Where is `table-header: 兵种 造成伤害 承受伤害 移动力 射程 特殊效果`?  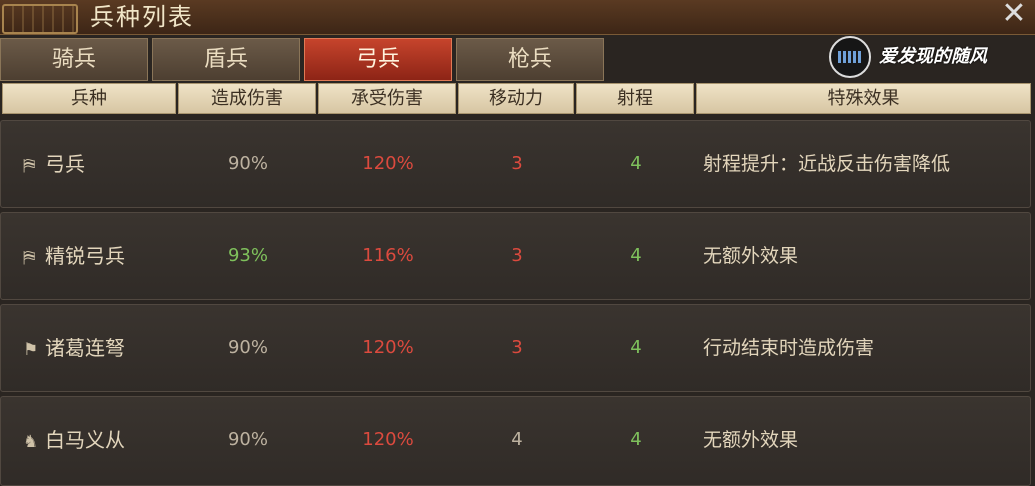 table-header: 兵种 造成伤害 承受伤害 移动力 射程 特殊效果 is located at coordinates (517, 98).